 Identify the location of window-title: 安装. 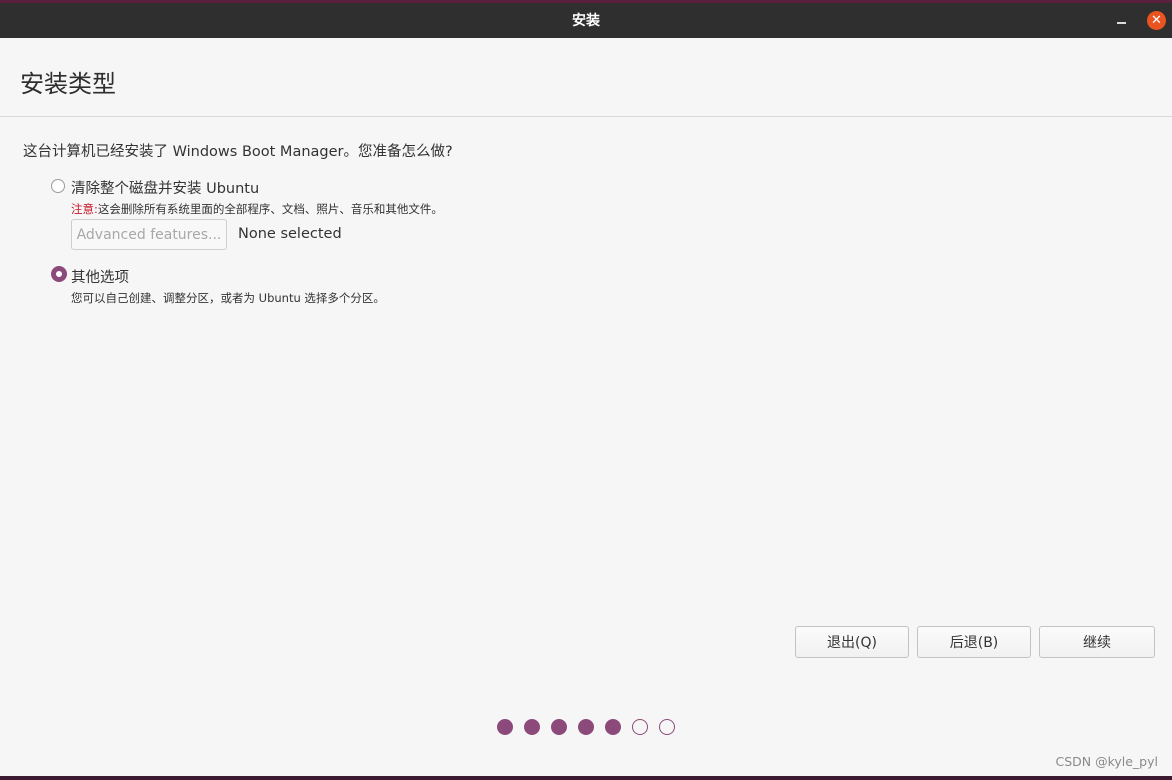
(586, 21).